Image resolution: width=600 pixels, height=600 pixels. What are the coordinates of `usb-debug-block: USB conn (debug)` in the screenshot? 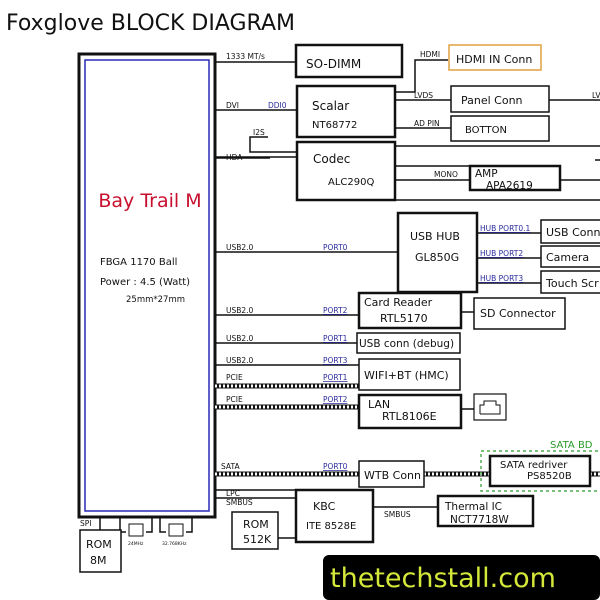 It's located at (408, 343).